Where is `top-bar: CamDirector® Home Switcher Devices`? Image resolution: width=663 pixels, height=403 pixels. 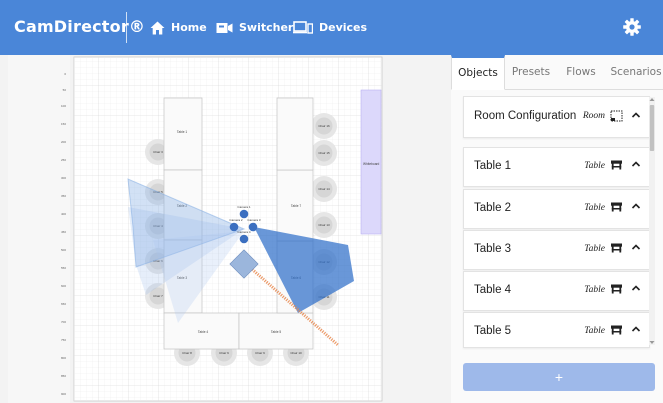
top-bar: CamDirector® Home Switcher Devices is located at coordinates (331, 27).